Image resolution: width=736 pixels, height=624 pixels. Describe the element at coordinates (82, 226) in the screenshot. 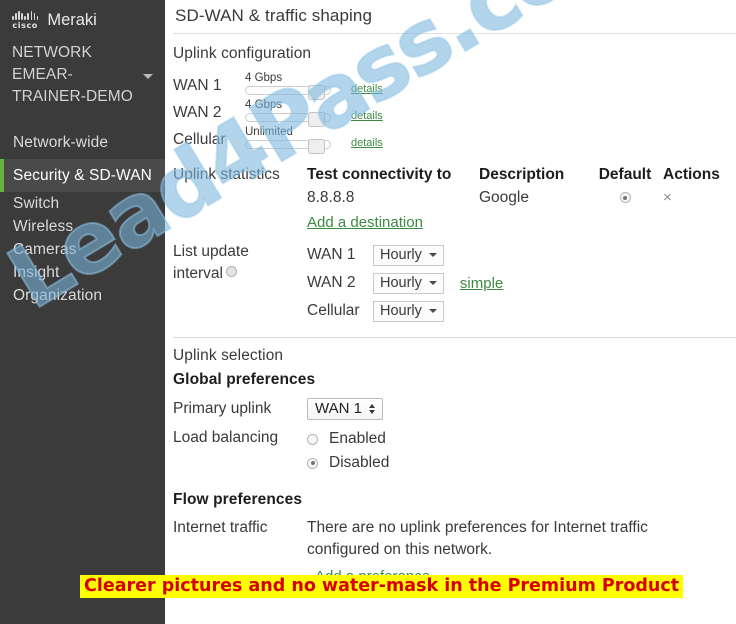

I see `sidebar-item-wireless: Wireless` at that location.